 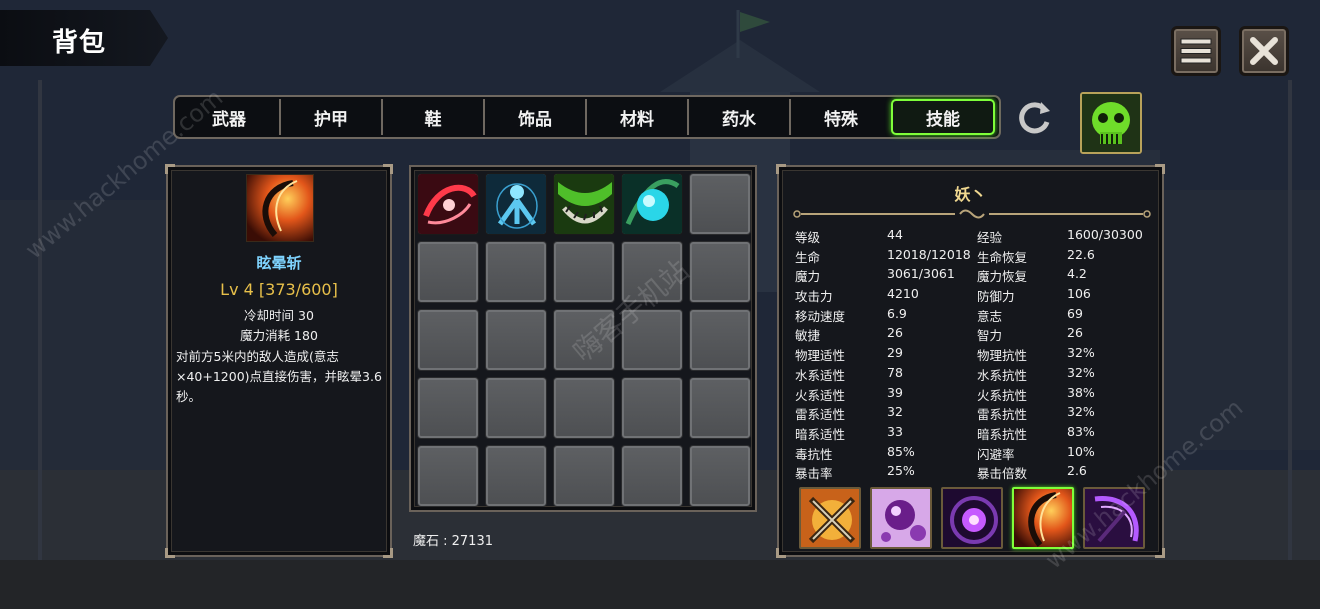 I want to click on close-button, so click(x=1264, y=51).